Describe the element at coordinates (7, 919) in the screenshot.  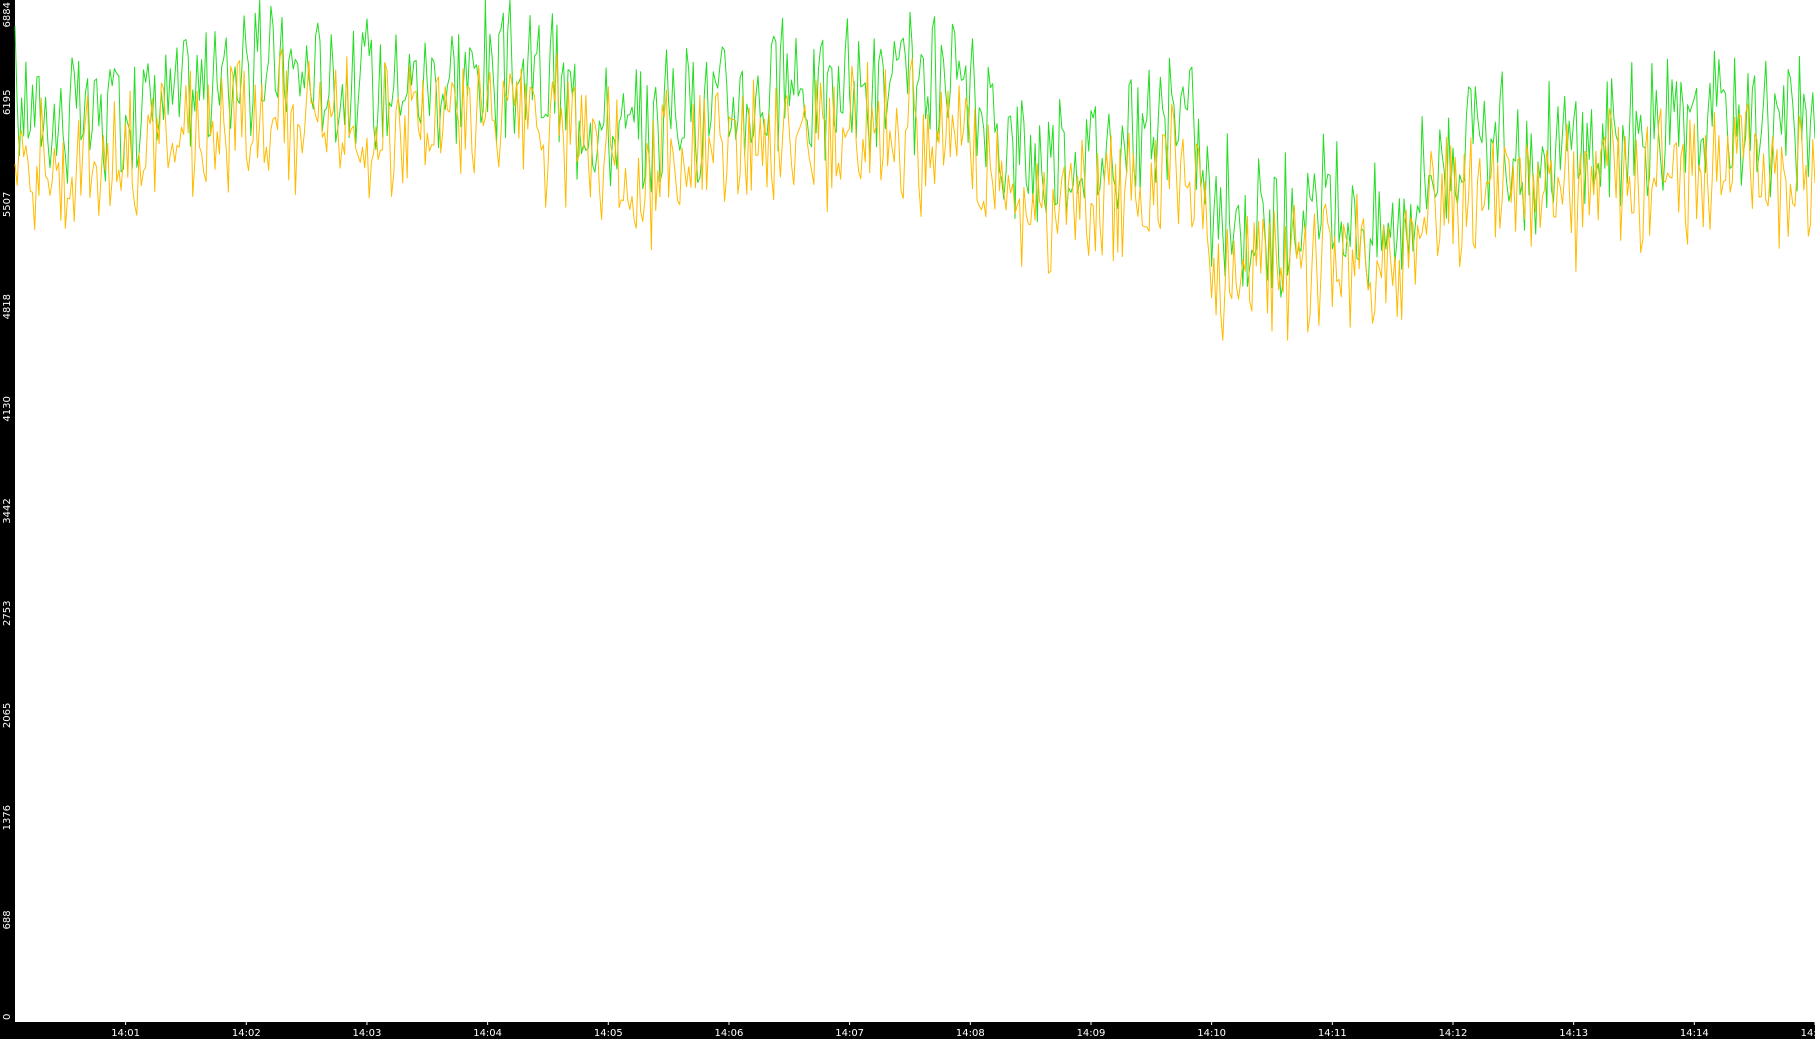
I see `y-tick-label: 688` at that location.